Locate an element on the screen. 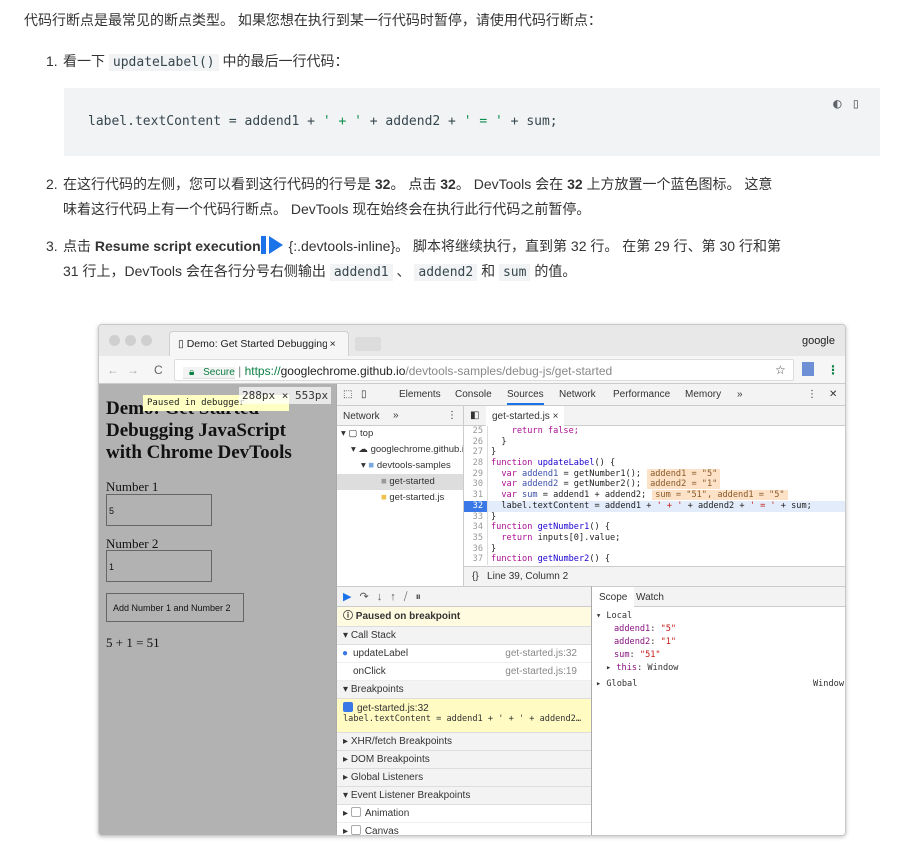  window-zoom-dot is located at coordinates (146, 340).